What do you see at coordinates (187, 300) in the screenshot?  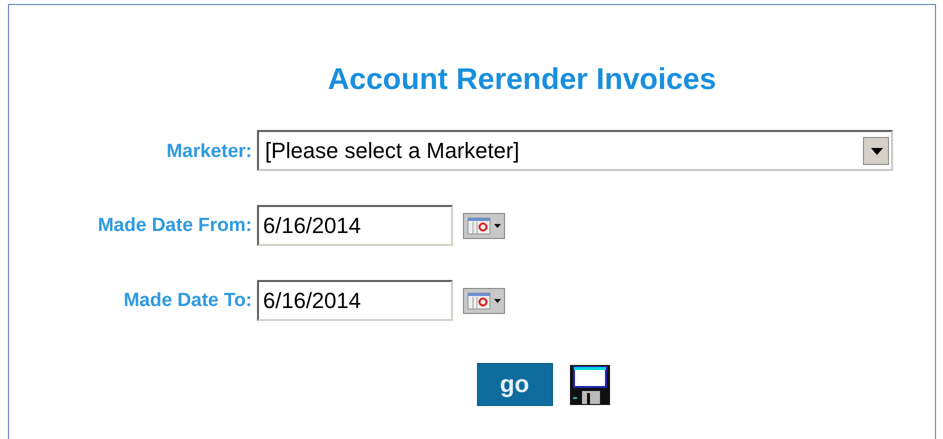 I see `field-label: Made Date To:` at bounding box center [187, 300].